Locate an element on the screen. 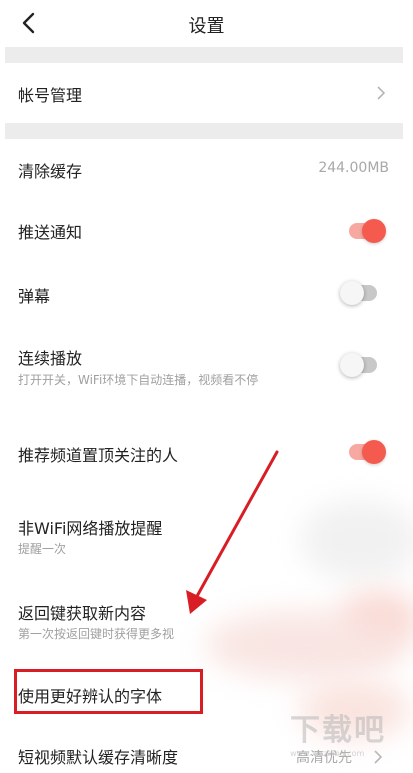 The height and width of the screenshot is (773, 413). annotation-arrow-icon is located at coordinates (232, 532).